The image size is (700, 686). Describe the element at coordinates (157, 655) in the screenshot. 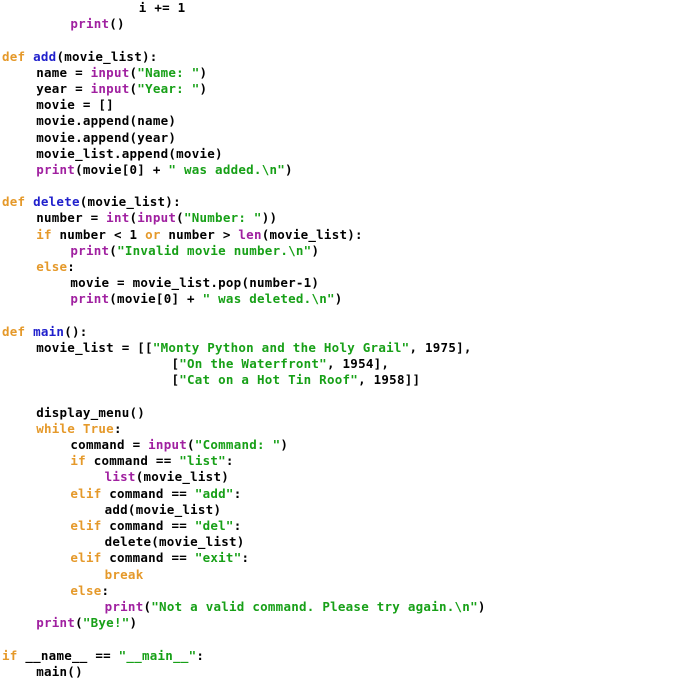

I see `code-token-string: "__main__"` at that location.